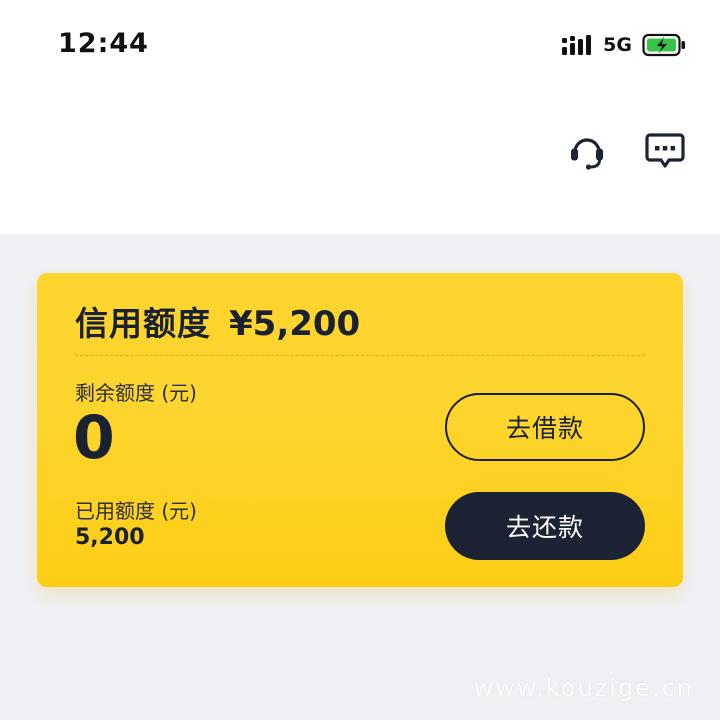 Image resolution: width=720 pixels, height=720 pixels. Describe the element at coordinates (663, 45) in the screenshot. I see `battery-charging-icon` at that location.